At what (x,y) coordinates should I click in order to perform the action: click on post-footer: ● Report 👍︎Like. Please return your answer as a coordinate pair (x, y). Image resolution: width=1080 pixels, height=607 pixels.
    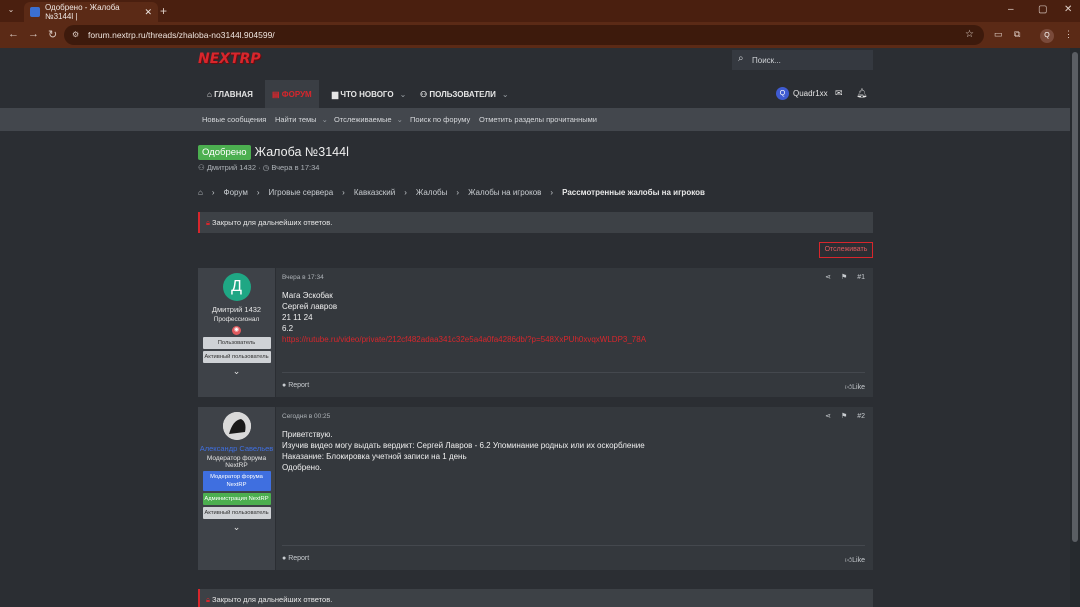
    Looking at the image, I should click on (573, 384).